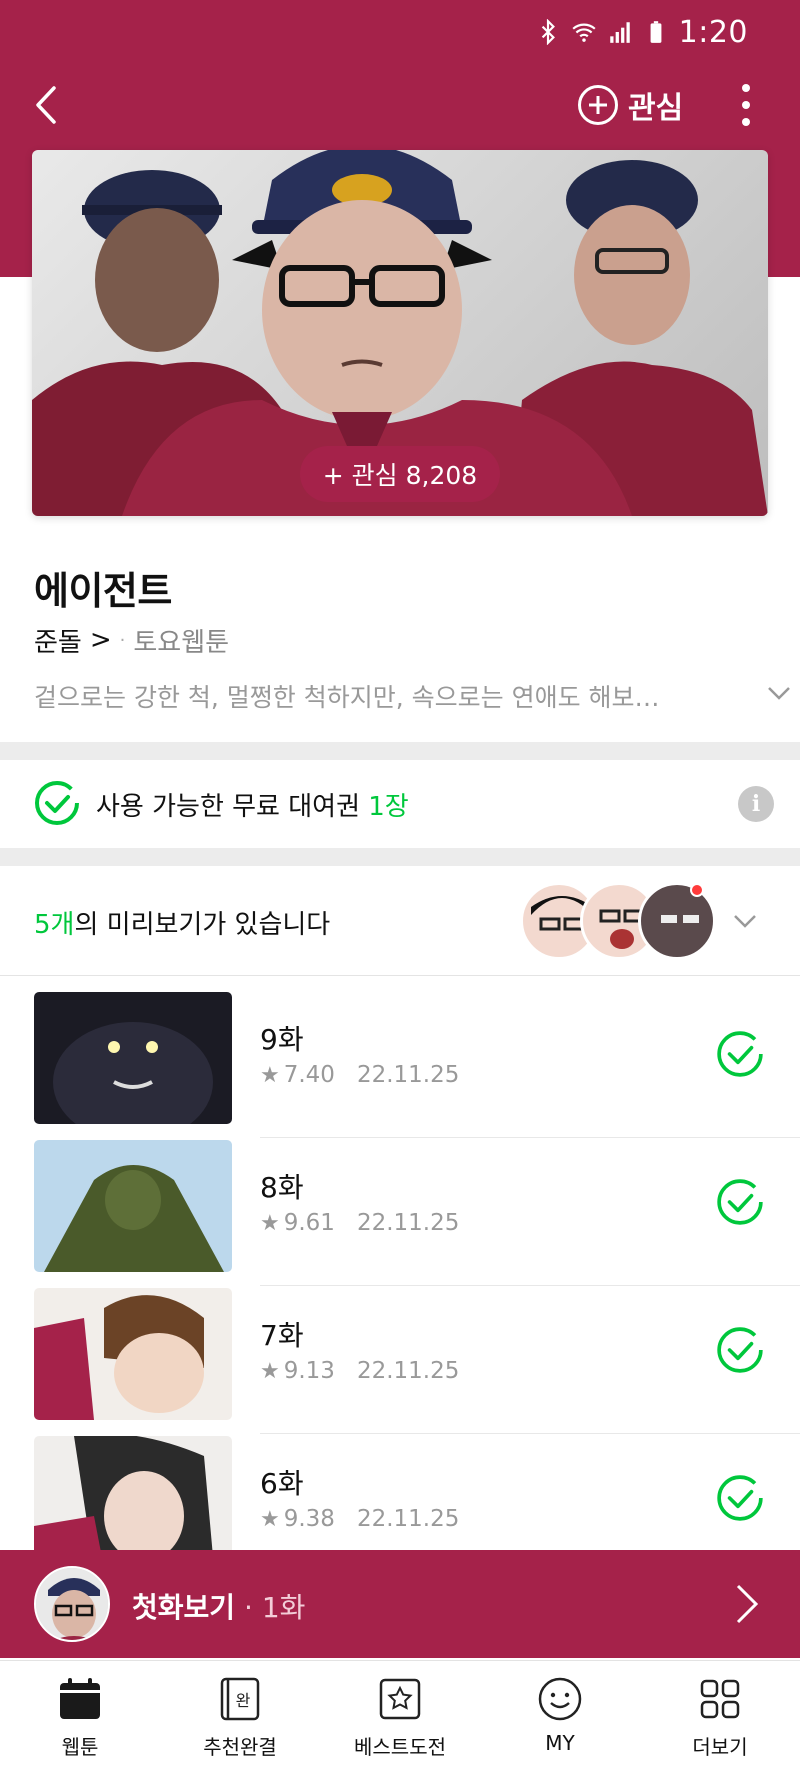 This screenshot has height=1778, width=800. I want to click on back-arrow-icon, so click(49, 105).